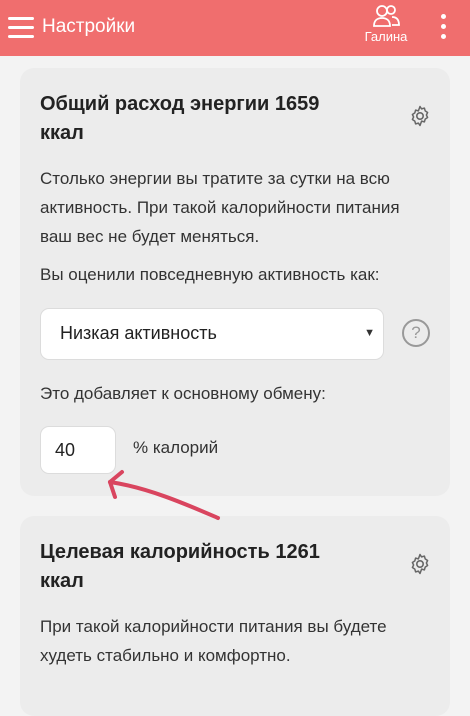 The width and height of the screenshot is (470, 716). I want to click on activity-label: Вы оценили повседневную активность как:, so click(210, 274).